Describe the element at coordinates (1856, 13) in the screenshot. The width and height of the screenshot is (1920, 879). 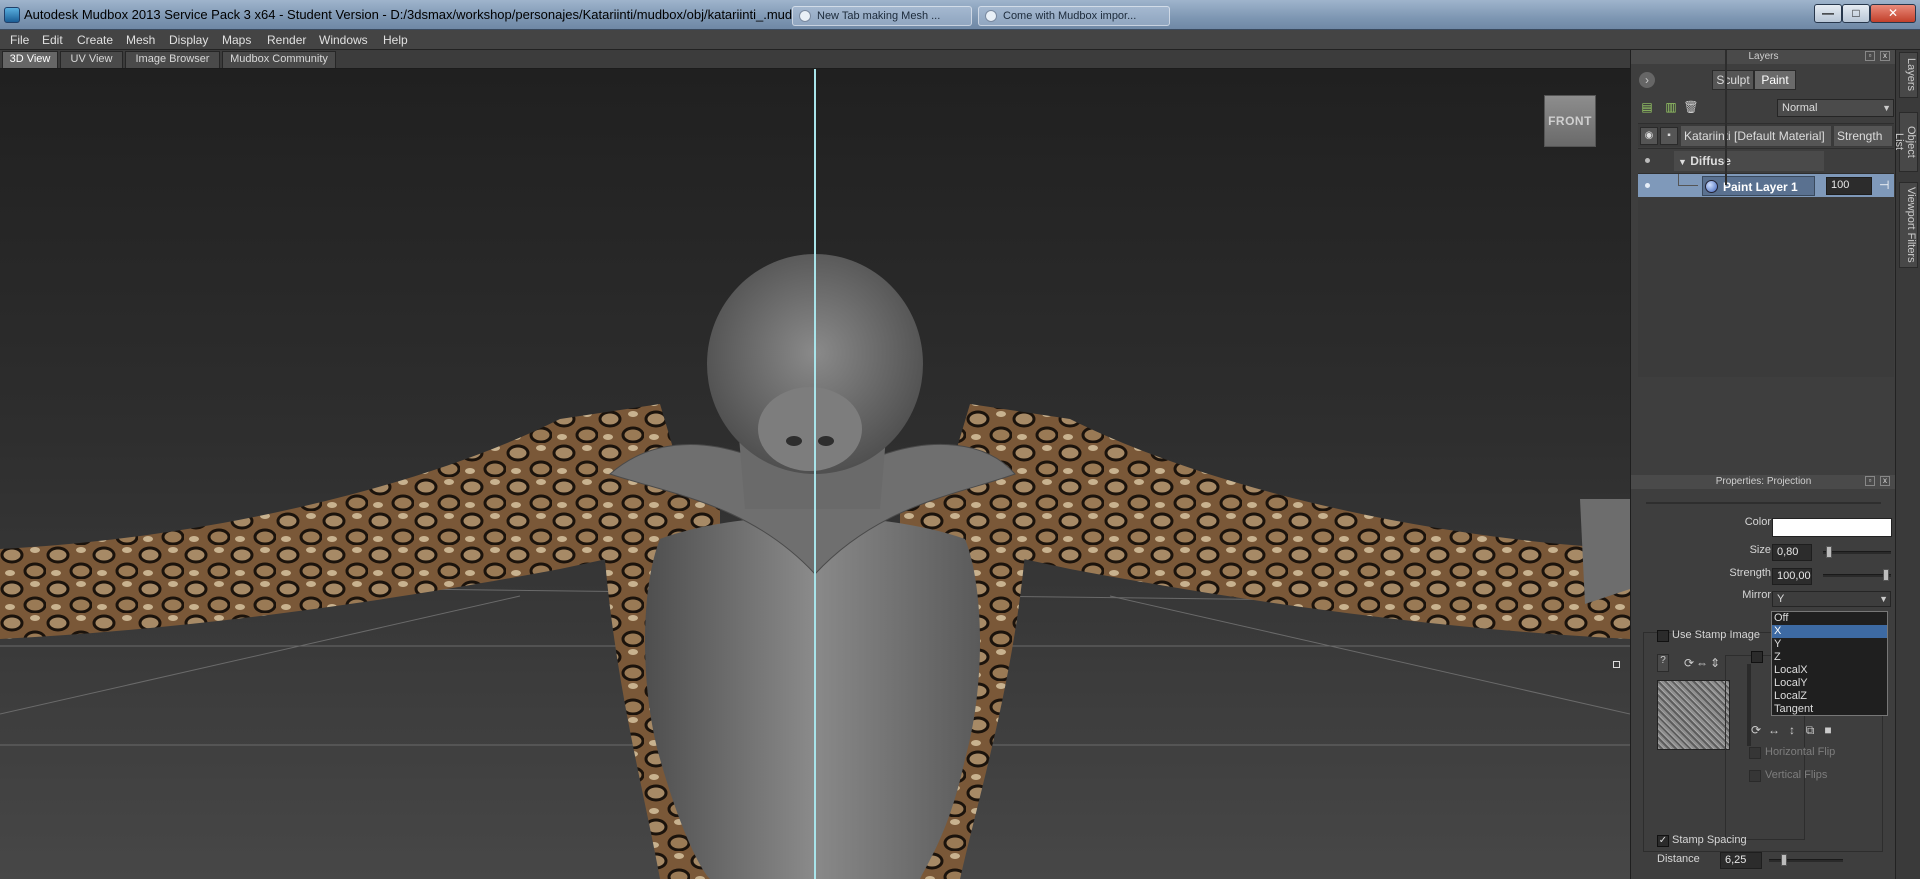
I see `maximize-button: □` at that location.